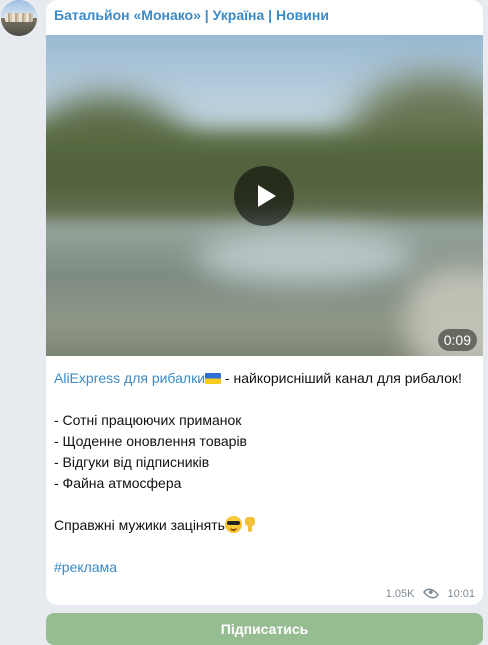 This screenshot has width=488, height=645. I want to click on bullet-item: - Файна атмосфера, so click(118, 483).